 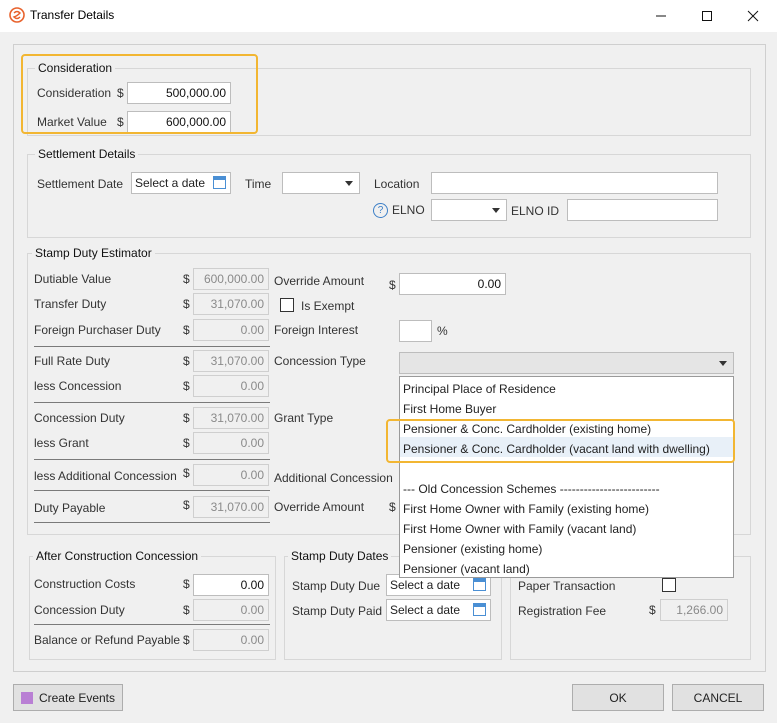 What do you see at coordinates (93, 253) in the screenshot?
I see `estimator-title: Stamp Duty Estimator` at bounding box center [93, 253].